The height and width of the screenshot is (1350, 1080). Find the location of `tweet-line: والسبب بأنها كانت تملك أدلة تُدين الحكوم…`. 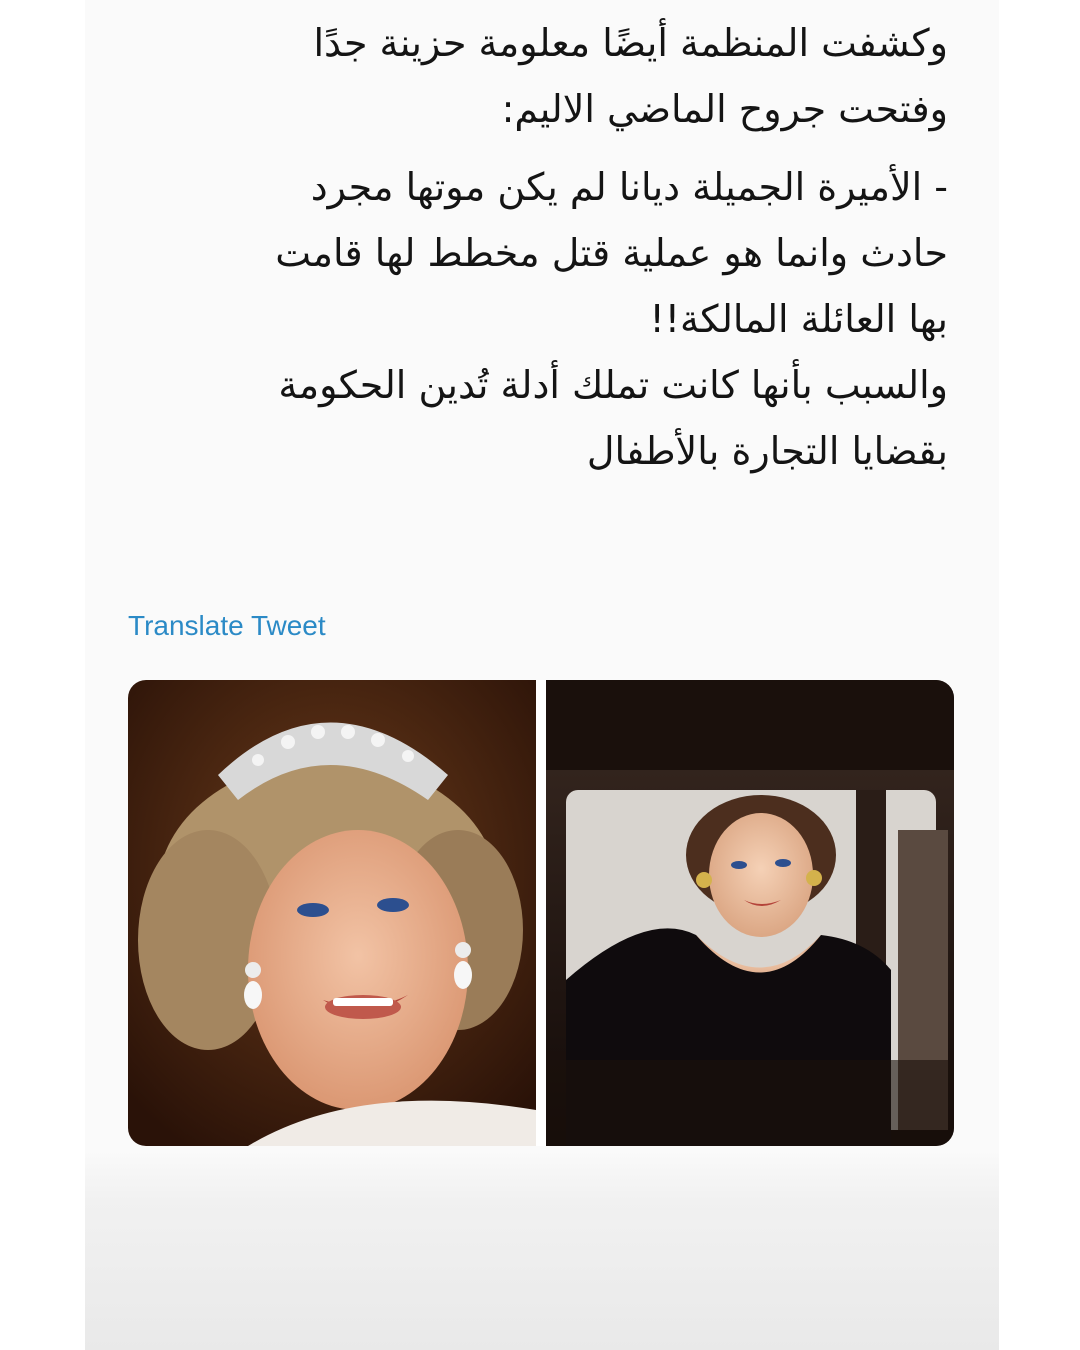

tweet-line: والسبب بأنها كانت تملك أدلة تُدين الحكوم… is located at coordinates (613, 385).